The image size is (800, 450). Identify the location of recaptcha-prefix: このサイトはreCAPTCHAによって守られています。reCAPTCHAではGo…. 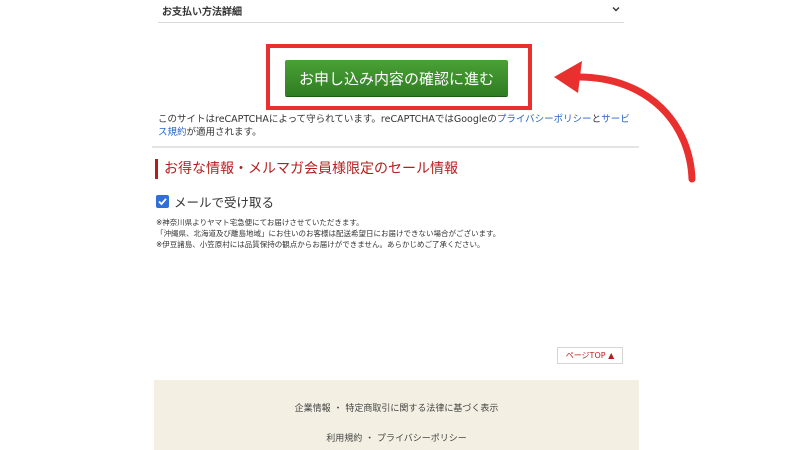
(327, 119).